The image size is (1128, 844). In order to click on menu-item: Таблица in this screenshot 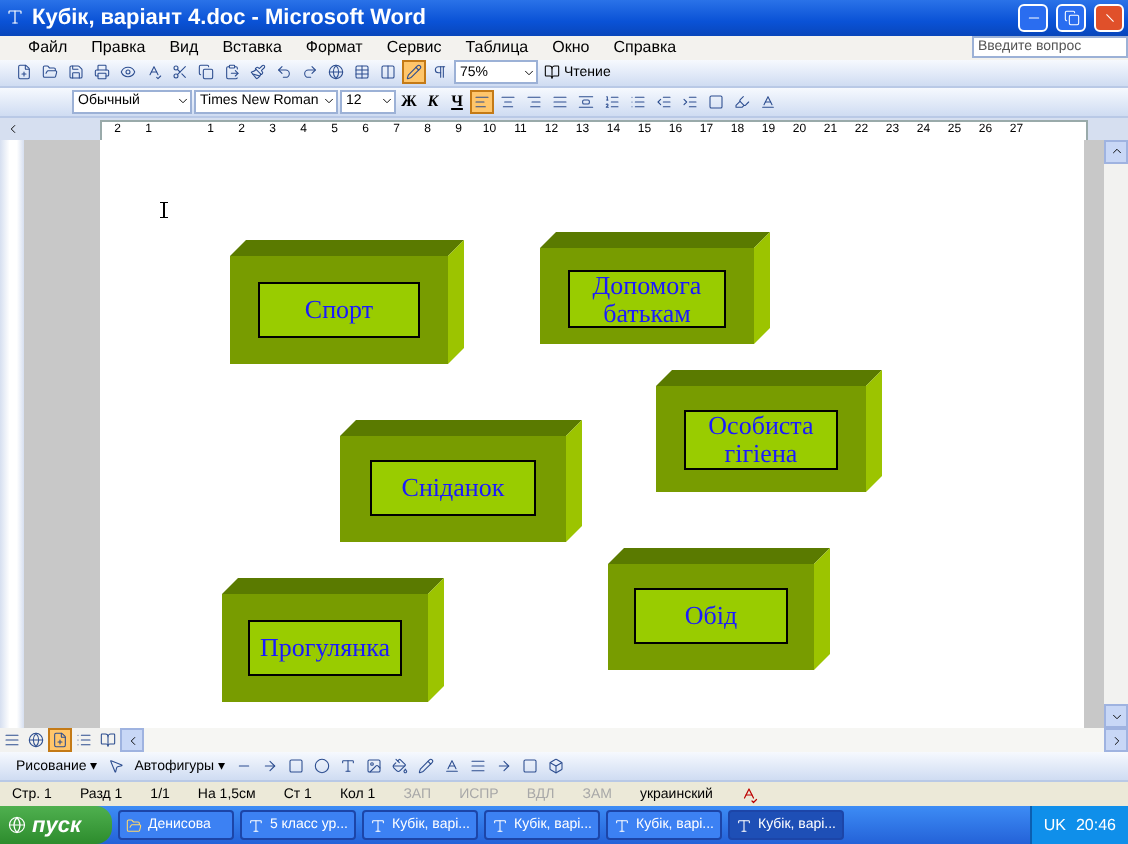, I will do `click(497, 47)`.